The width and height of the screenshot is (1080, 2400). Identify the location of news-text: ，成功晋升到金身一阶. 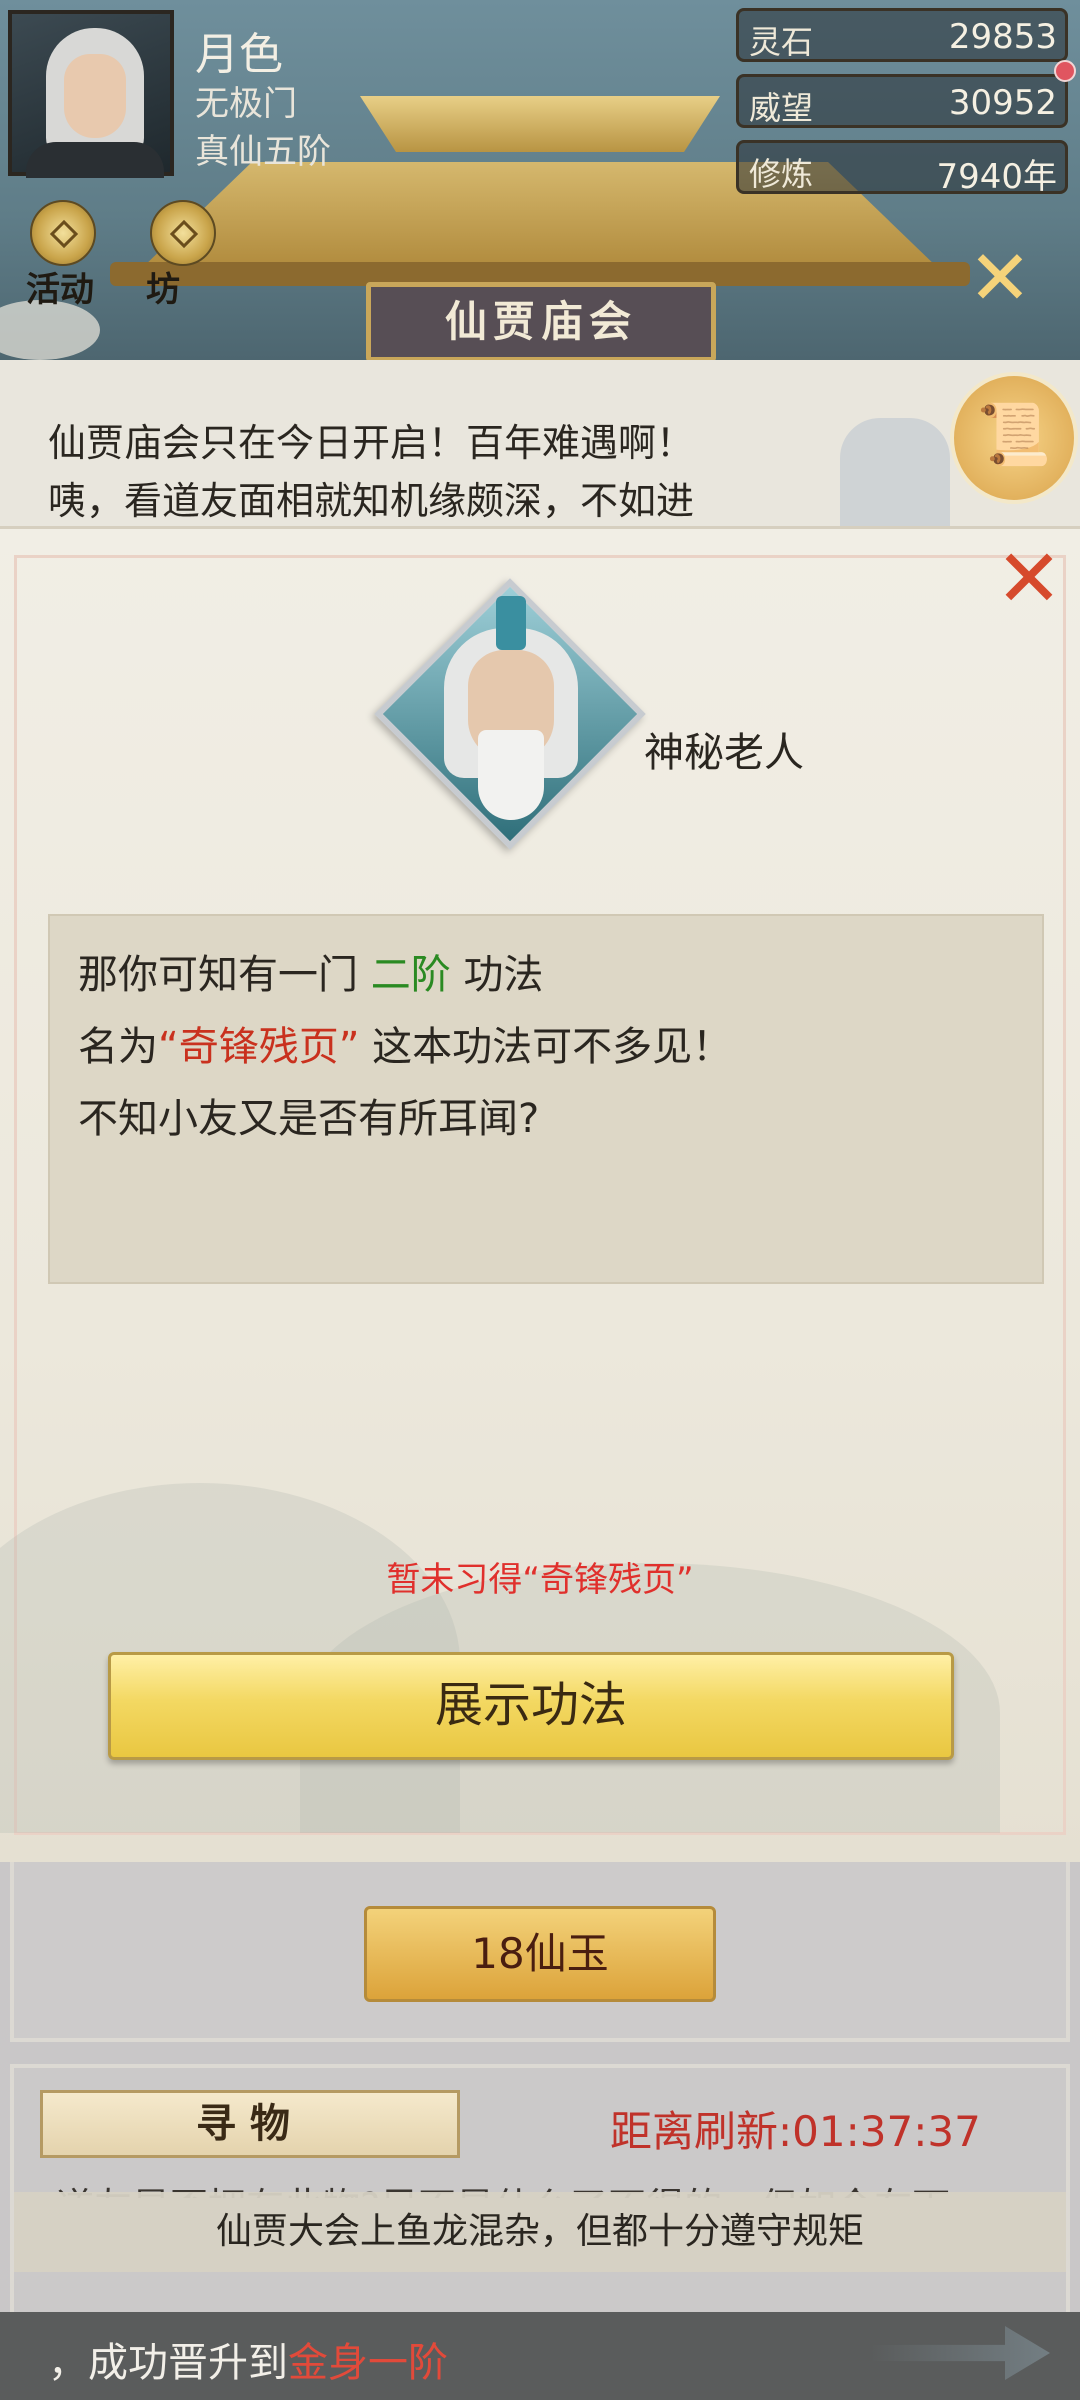
(248, 2359).